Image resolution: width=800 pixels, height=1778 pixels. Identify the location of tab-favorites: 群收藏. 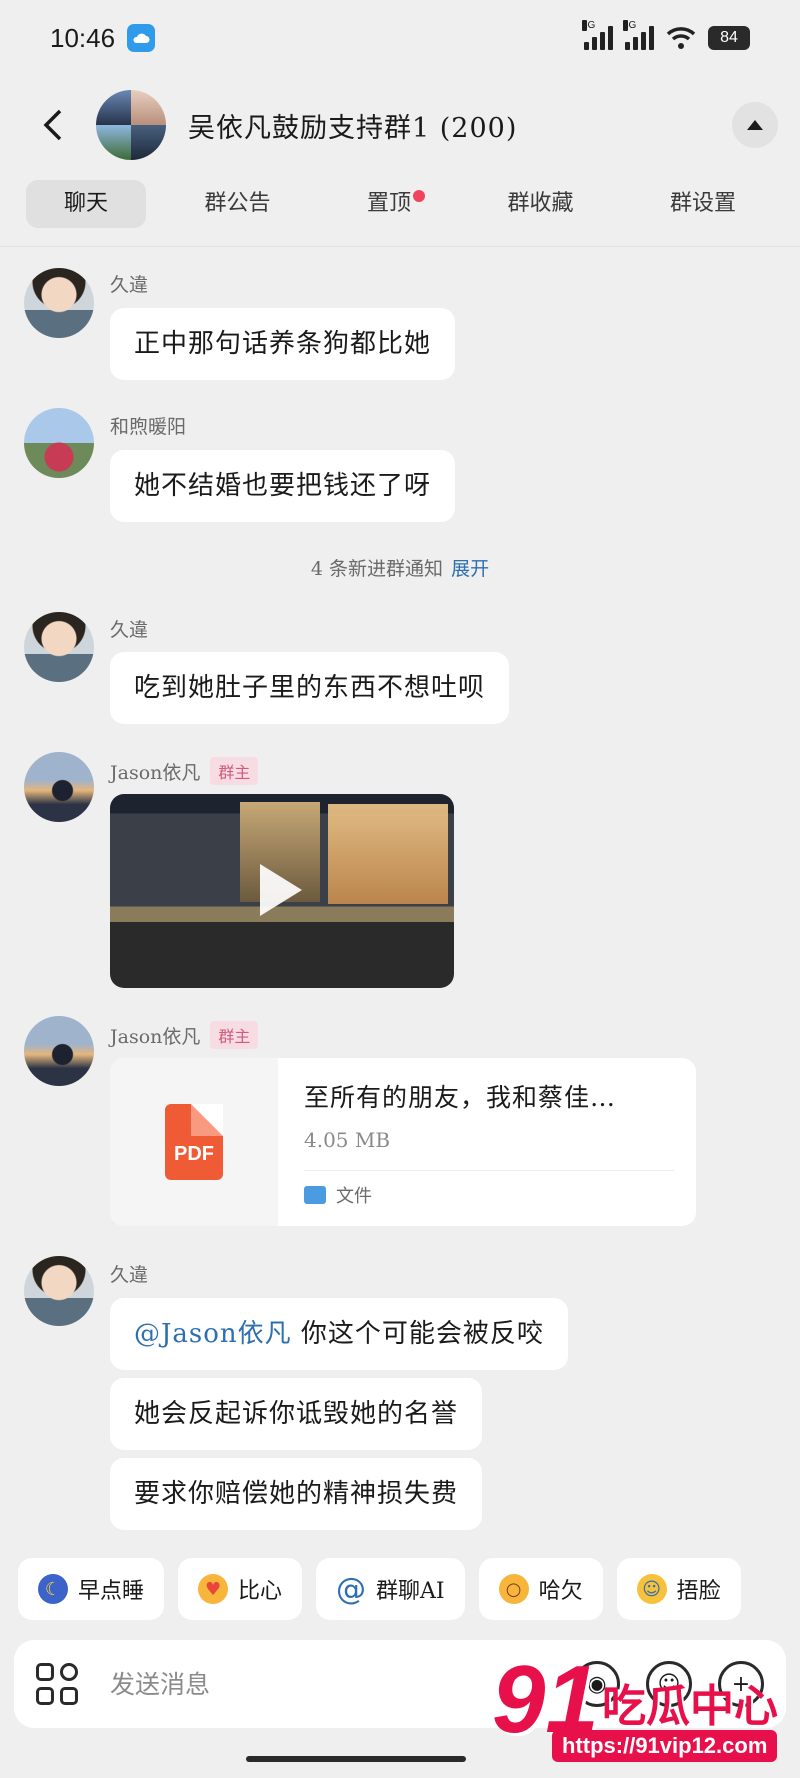
(540, 204).